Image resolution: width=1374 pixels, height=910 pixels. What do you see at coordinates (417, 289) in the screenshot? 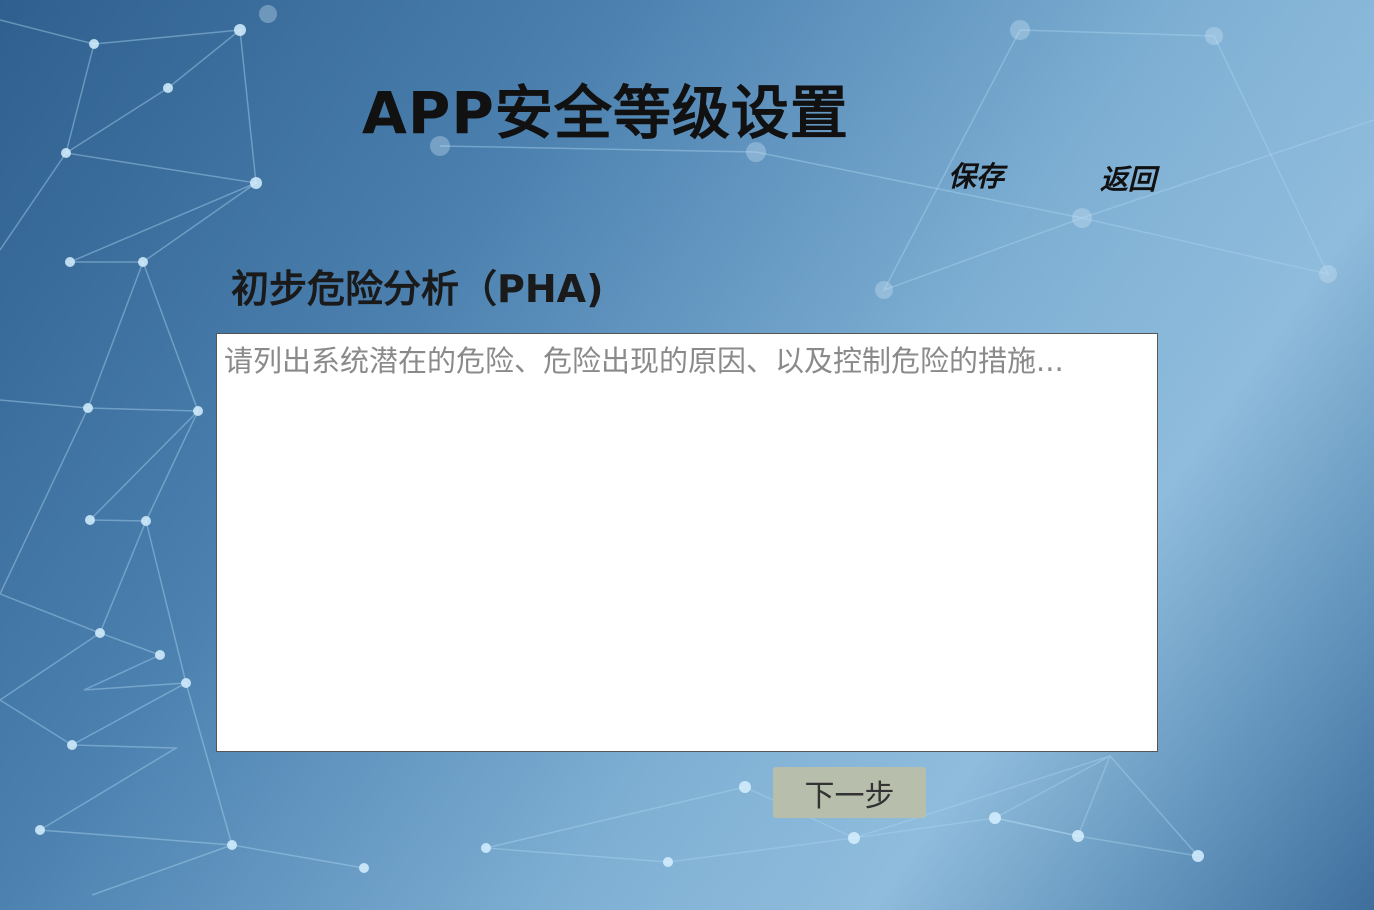
I see `section-title: 初步危险分析（PHA)` at bounding box center [417, 289].